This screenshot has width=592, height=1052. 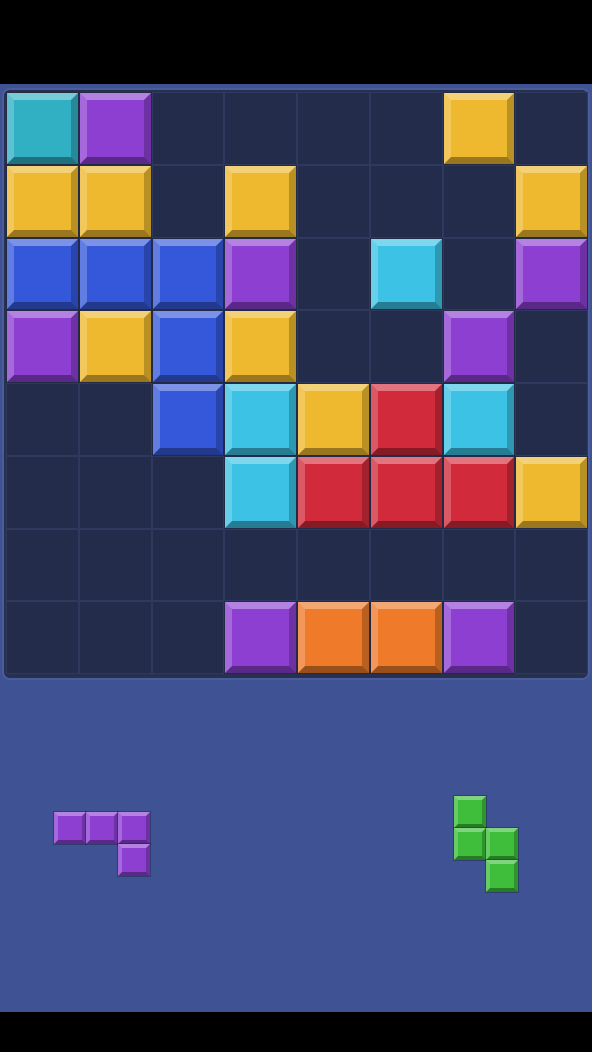 What do you see at coordinates (296, 1032) in the screenshot?
I see `bottom-bar` at bounding box center [296, 1032].